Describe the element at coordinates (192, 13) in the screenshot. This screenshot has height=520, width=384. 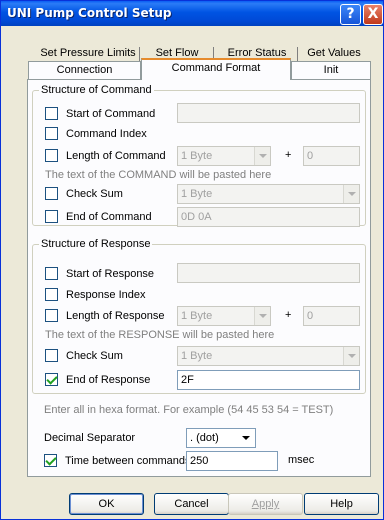
I see `title-bar: UNI Pump Control Setup ? X` at that location.